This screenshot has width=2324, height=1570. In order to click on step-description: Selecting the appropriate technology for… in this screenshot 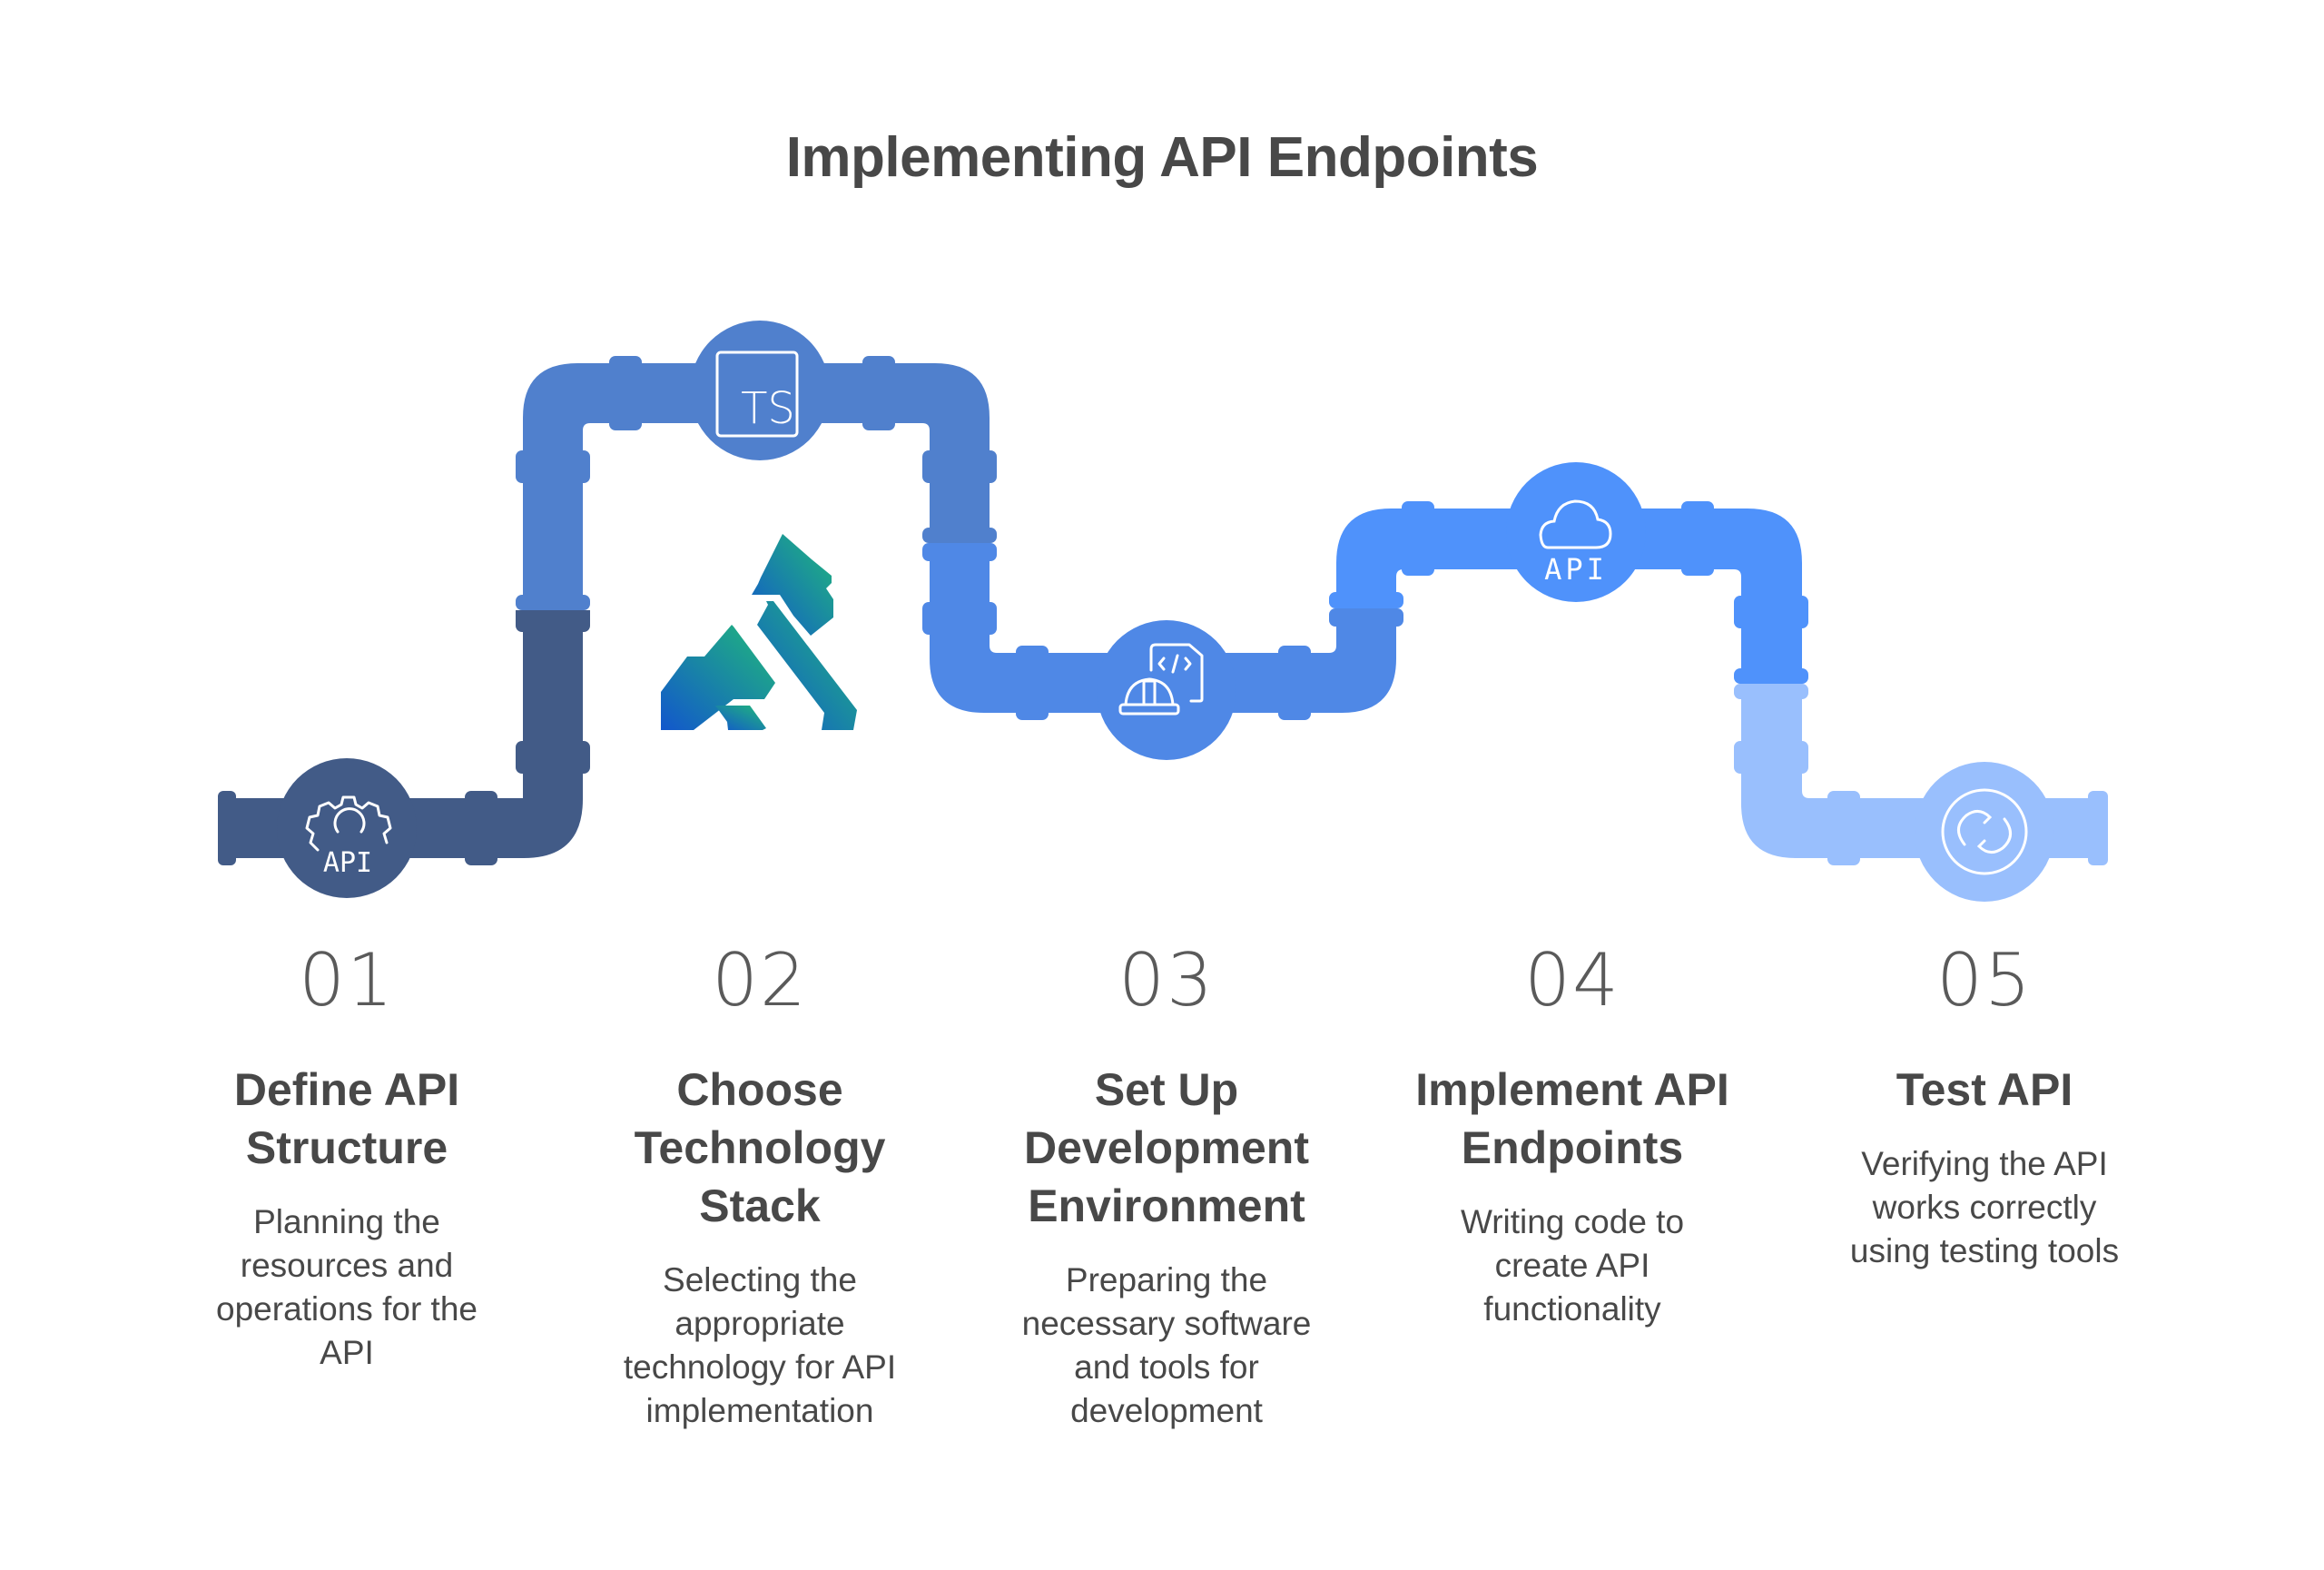, I will do `click(759, 1346)`.